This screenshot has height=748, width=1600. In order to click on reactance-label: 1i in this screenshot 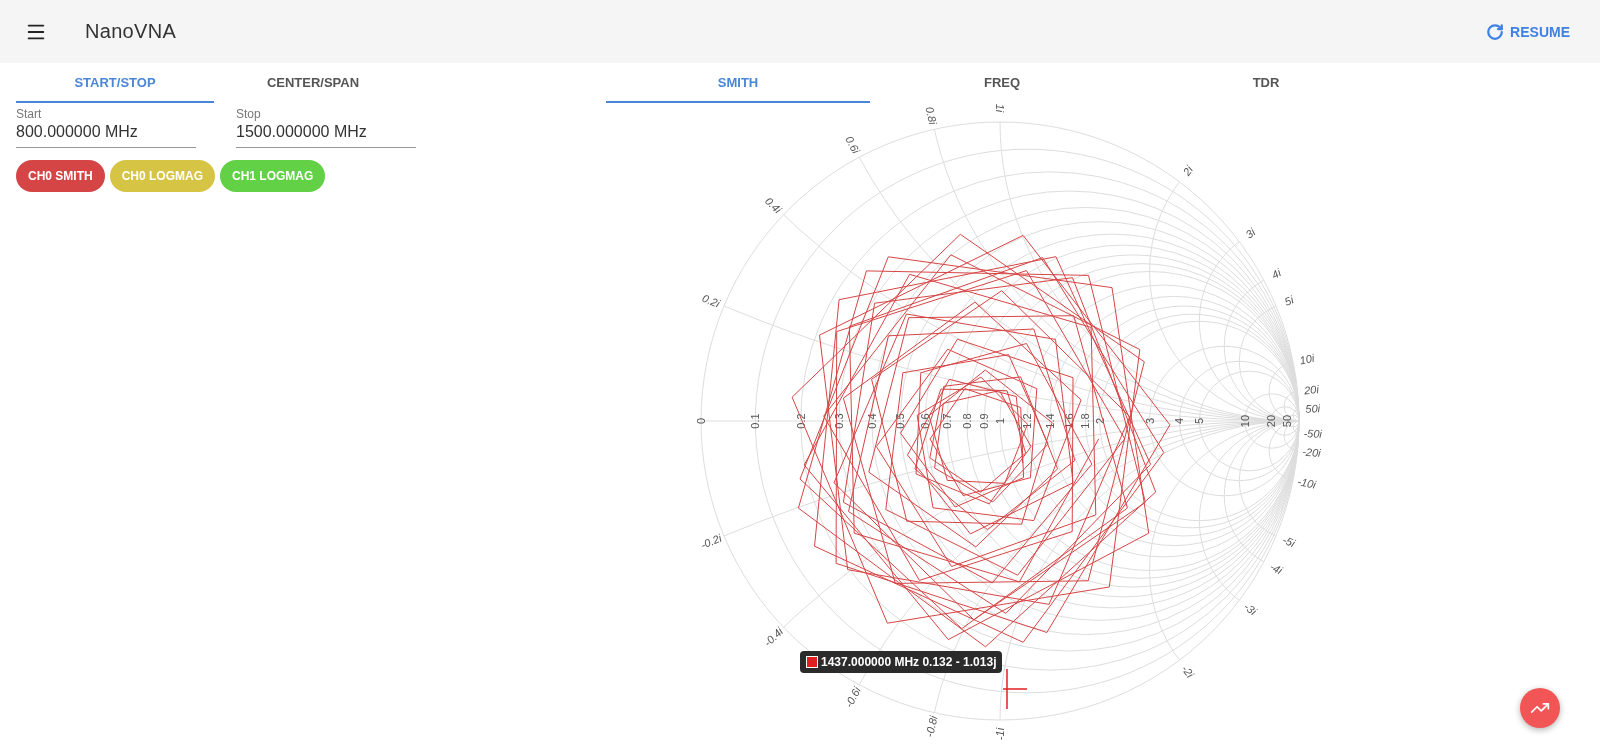, I will do `click(1000, 108)`.